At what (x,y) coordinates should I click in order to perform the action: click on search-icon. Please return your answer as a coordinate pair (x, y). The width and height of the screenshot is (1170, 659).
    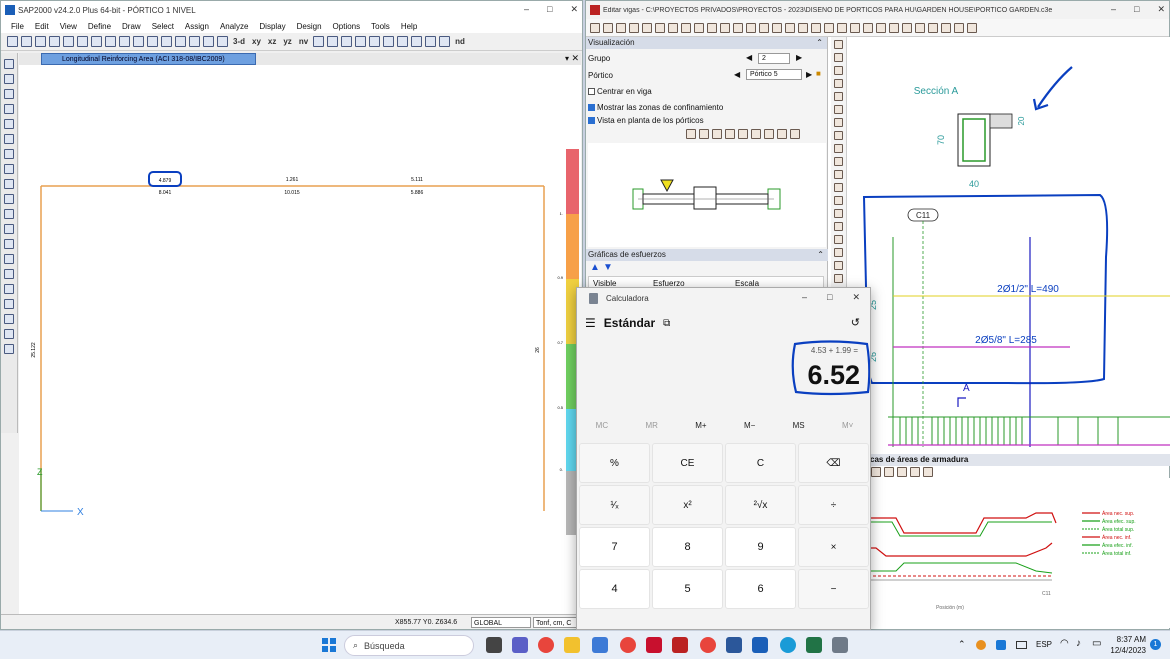
    Looking at the image, I should click on (691, 134).